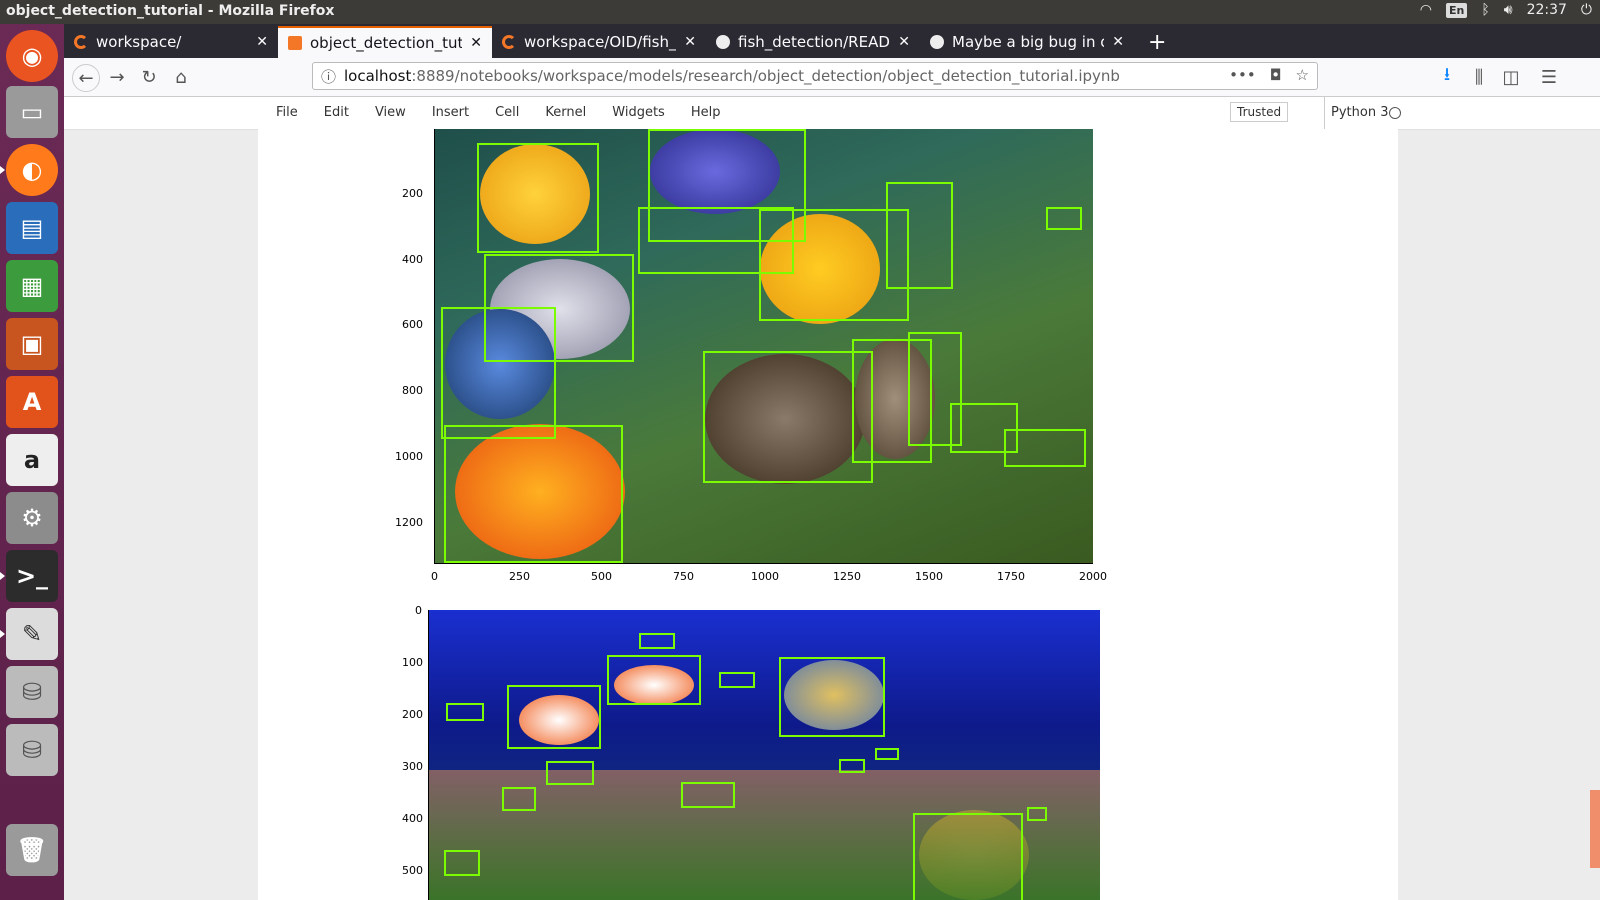  Describe the element at coordinates (412, 193) in the screenshot. I see `plot1-ytick: 200` at that location.